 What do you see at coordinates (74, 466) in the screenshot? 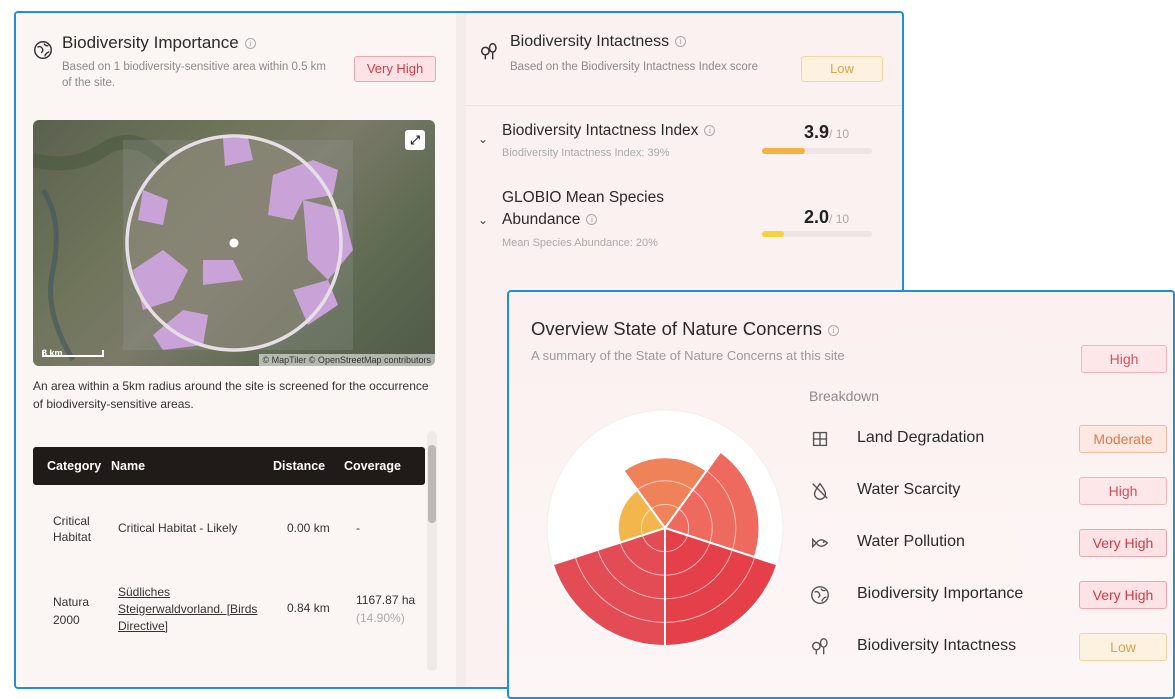
I see `col-category: Category` at bounding box center [74, 466].